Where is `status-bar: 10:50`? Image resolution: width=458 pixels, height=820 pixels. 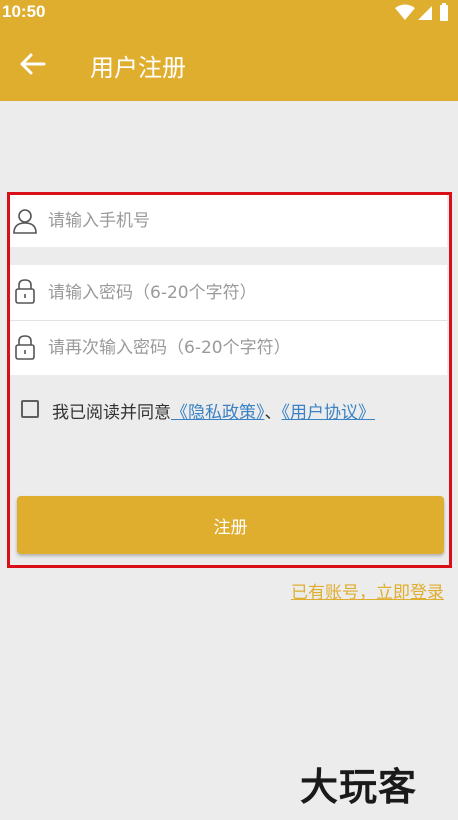 status-bar: 10:50 is located at coordinates (229, 13).